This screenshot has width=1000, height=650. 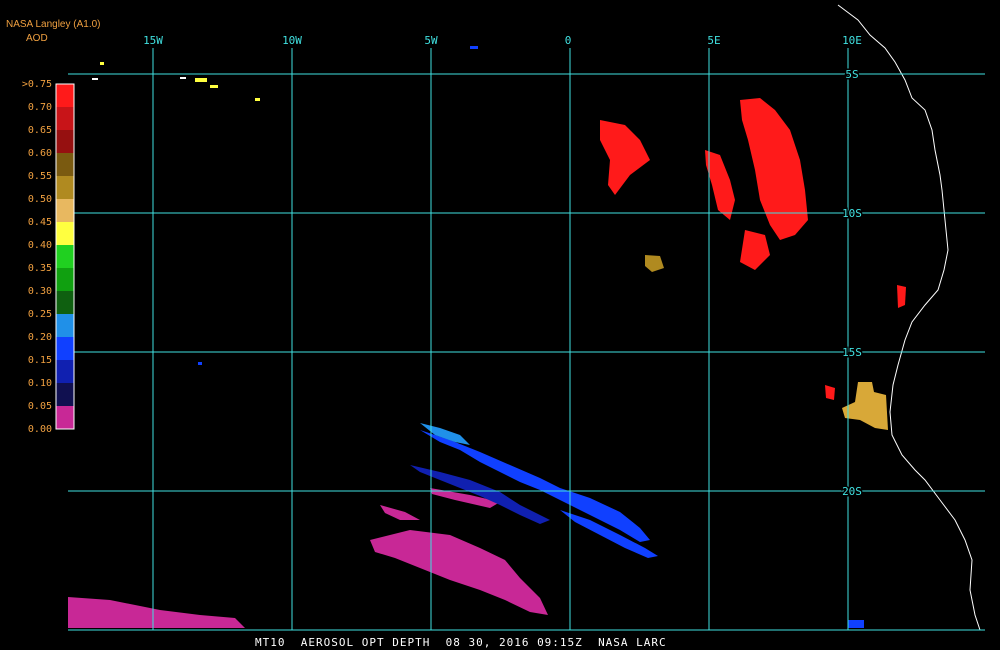 I want to click on footer-date: 08 30, 2016 09:15Z, so click(x=514, y=642).